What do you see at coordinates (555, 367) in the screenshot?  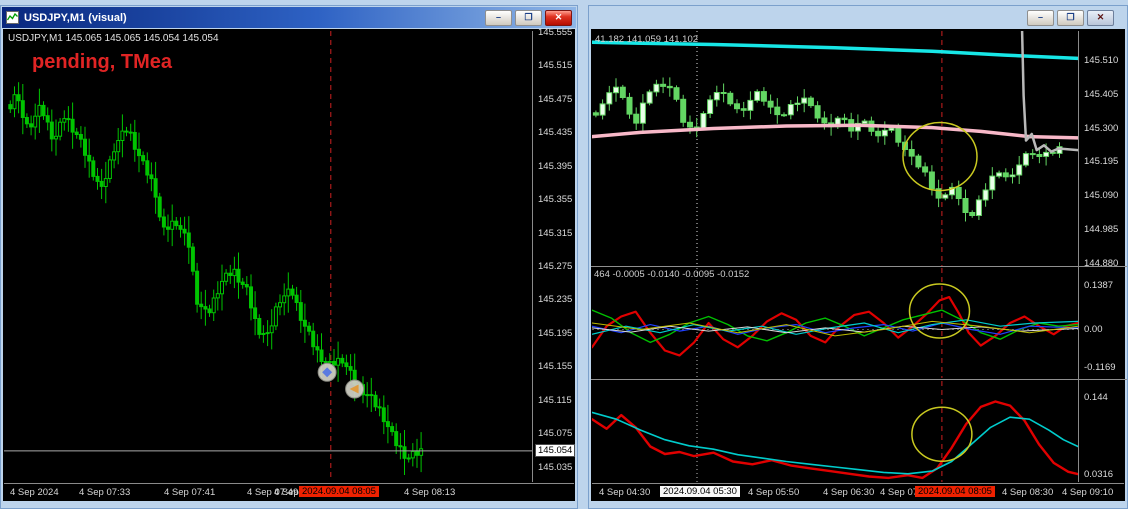 I see `price-scale-label: 145.155` at bounding box center [555, 367].